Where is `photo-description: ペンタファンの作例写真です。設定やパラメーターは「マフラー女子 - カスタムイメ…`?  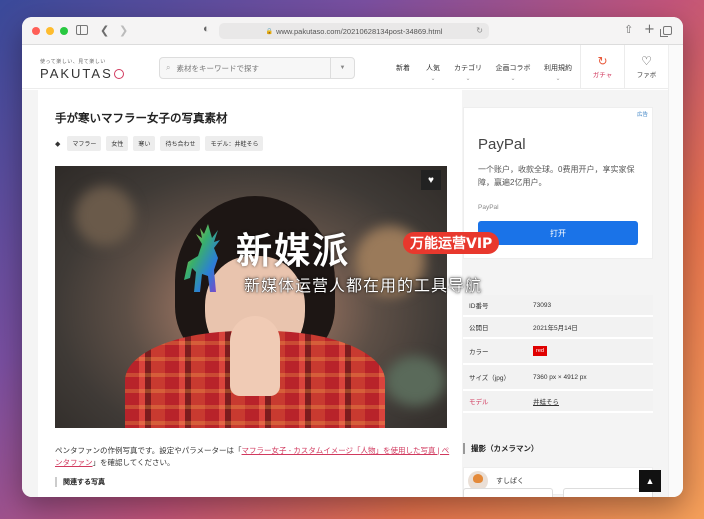 photo-description: ペンタファンの作例写真です。設定やパラメーターは「マフラー女子 - カスタムイメ… is located at coordinates (252, 457).